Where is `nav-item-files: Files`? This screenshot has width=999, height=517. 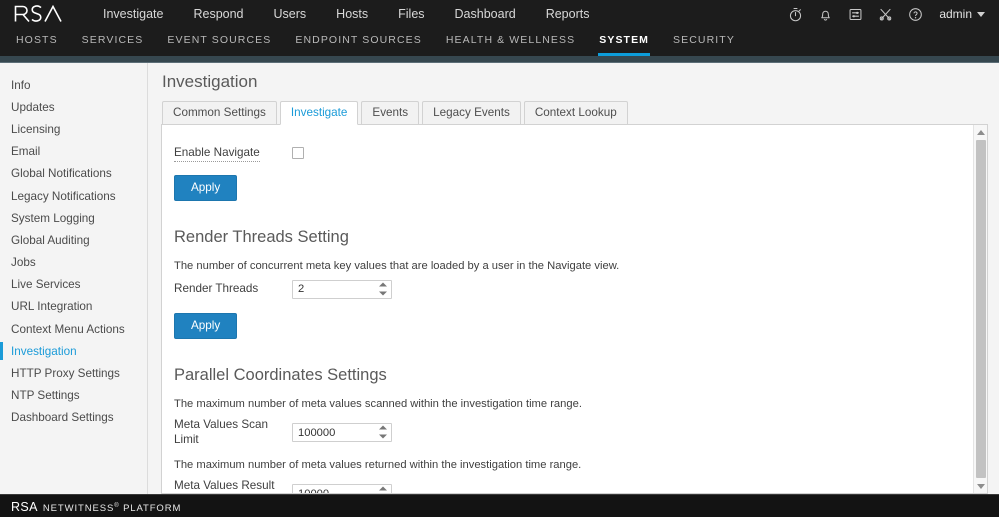 nav-item-files: Files is located at coordinates (411, 14).